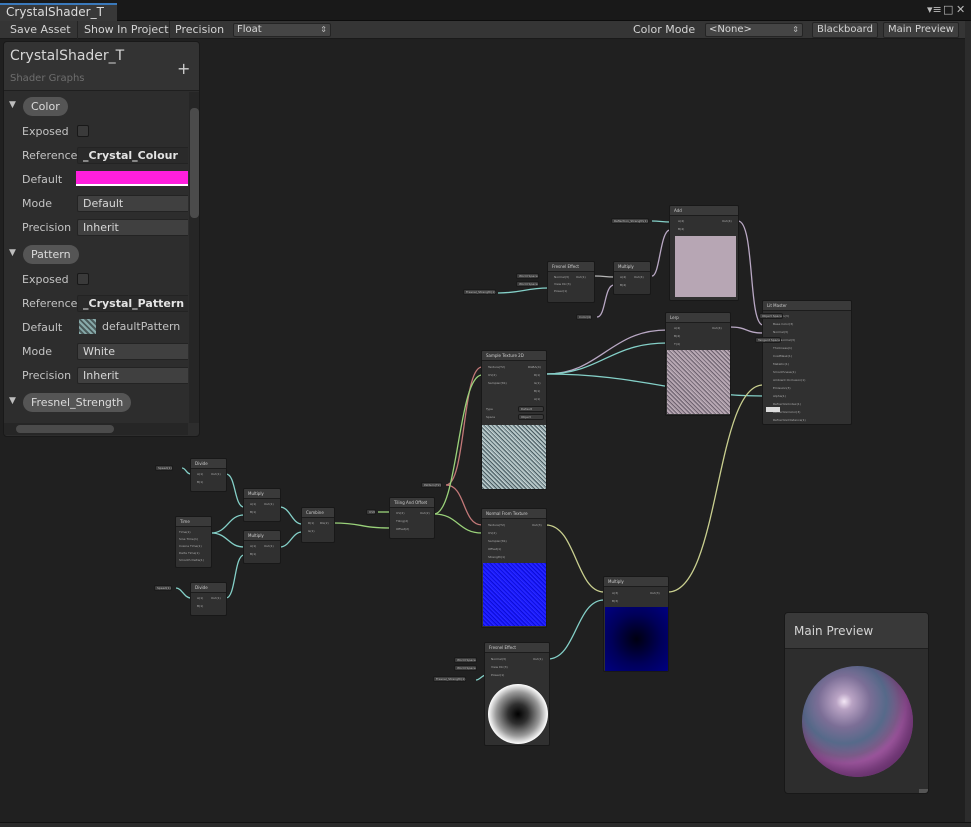 The height and width of the screenshot is (827, 971). I want to click on multiply-node-top: Multiply A(4) B(4) Out(4), so click(632, 278).